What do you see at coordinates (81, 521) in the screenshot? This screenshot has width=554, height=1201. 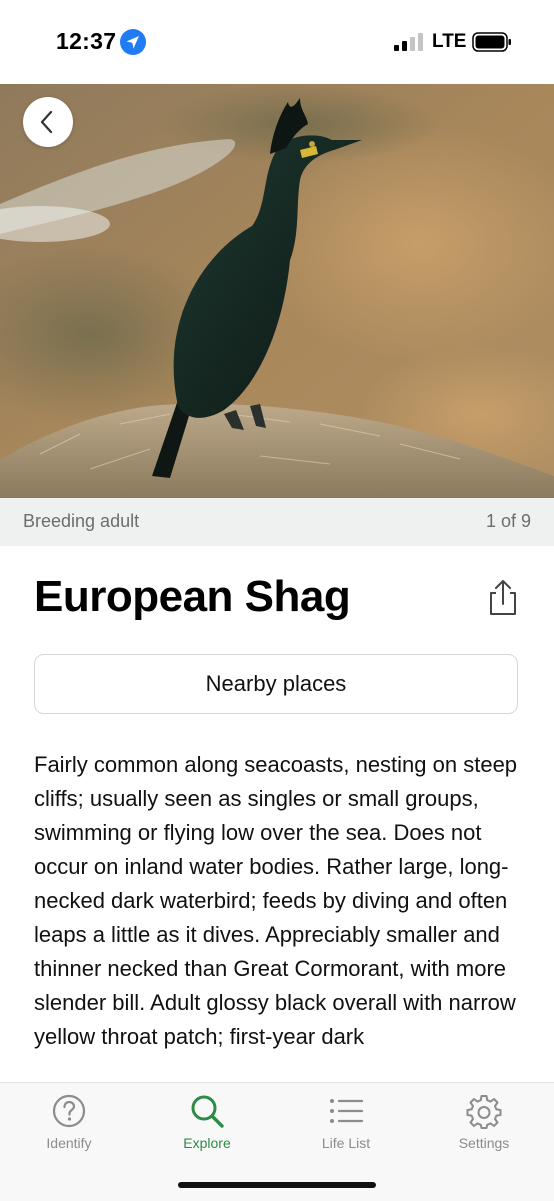 I see `photo-caption: Breeding adult` at bounding box center [81, 521].